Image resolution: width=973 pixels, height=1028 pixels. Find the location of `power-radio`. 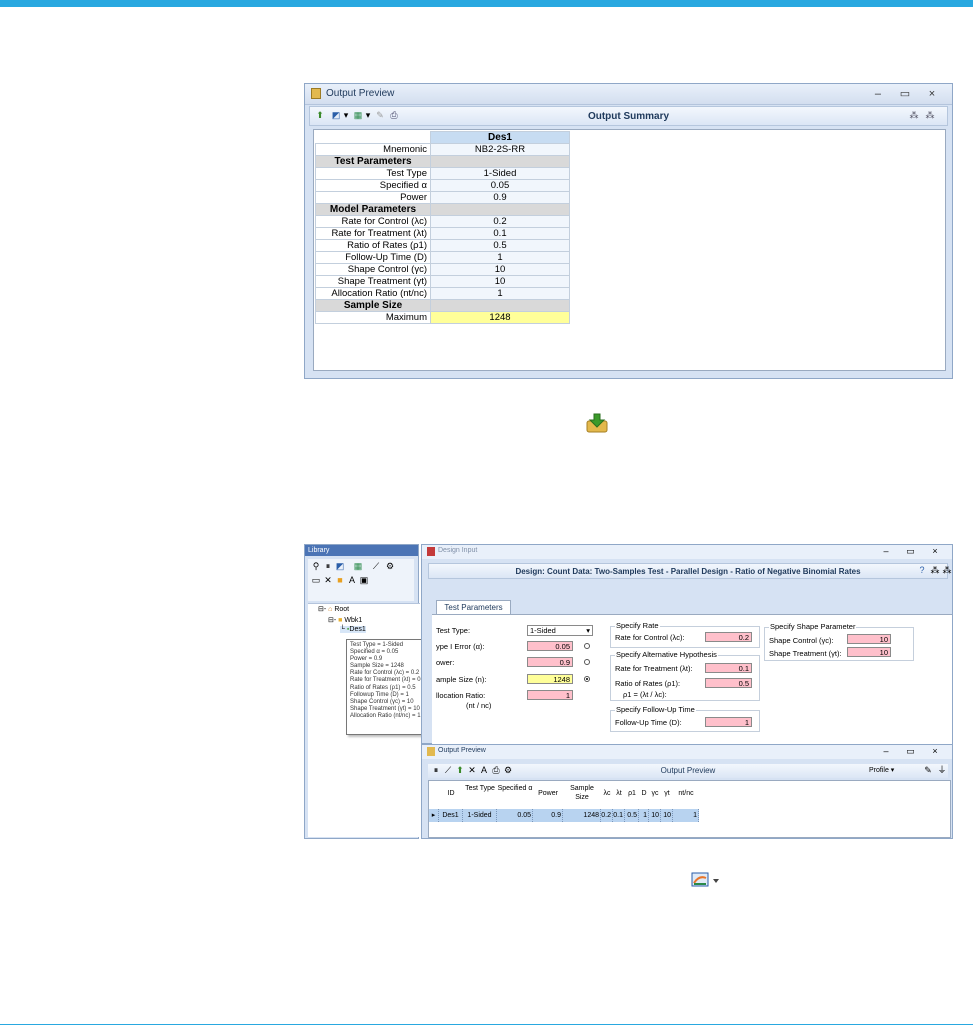

power-radio is located at coordinates (587, 662).